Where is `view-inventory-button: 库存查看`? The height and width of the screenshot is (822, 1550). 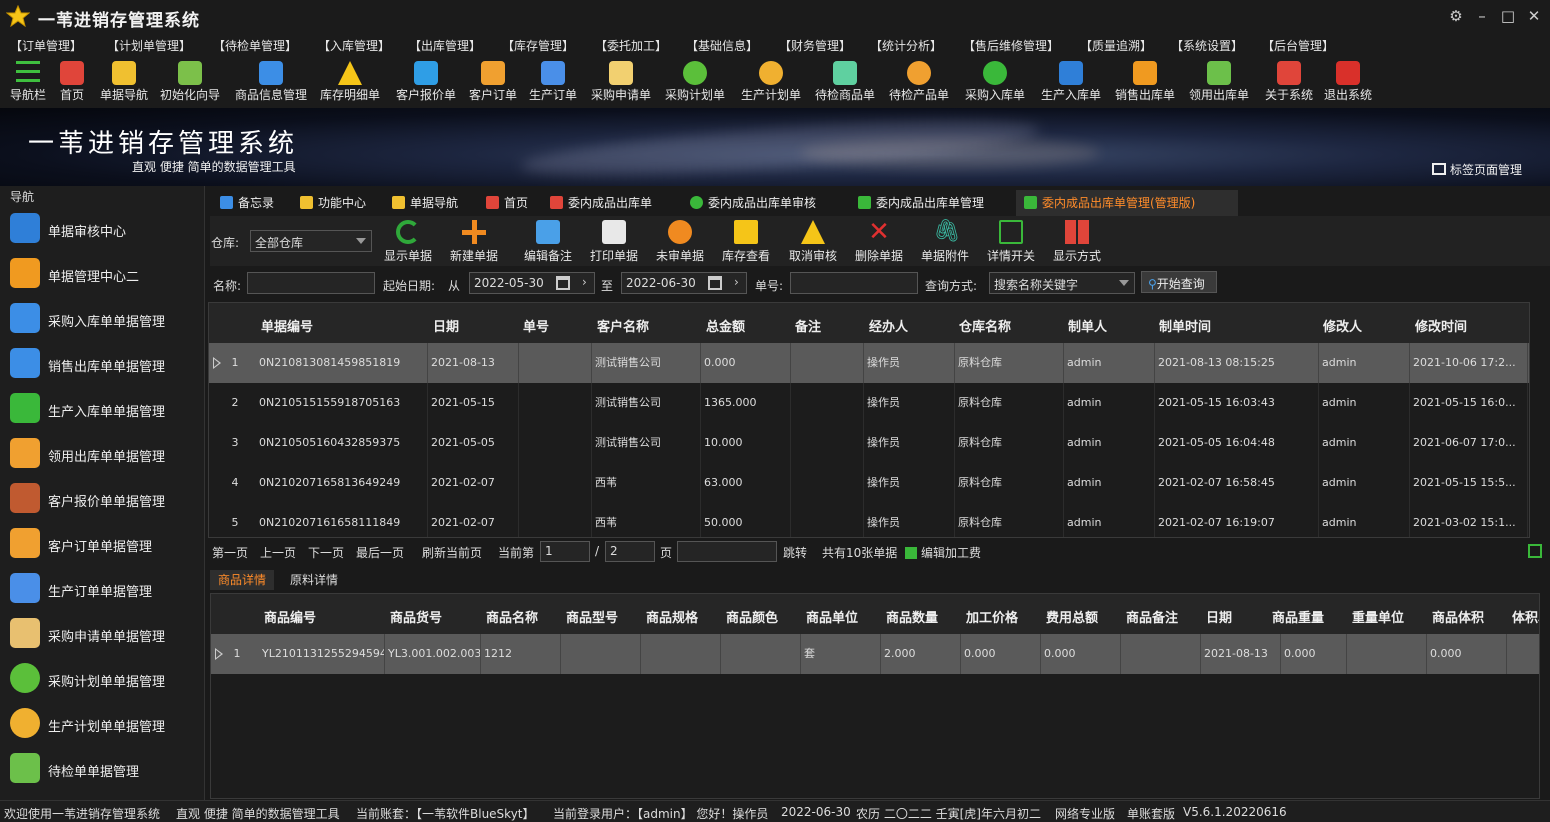
view-inventory-button: 库存查看 is located at coordinates (746, 241).